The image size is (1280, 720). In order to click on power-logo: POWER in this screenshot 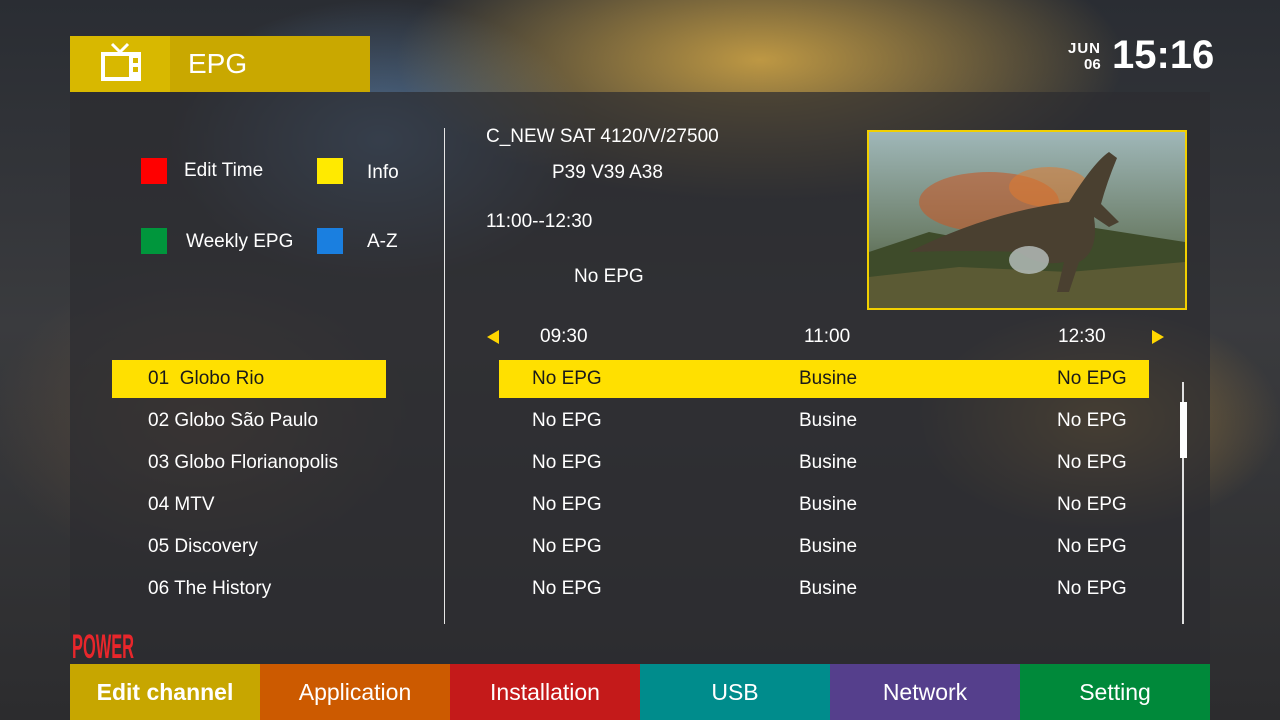, I will do `click(105, 646)`.